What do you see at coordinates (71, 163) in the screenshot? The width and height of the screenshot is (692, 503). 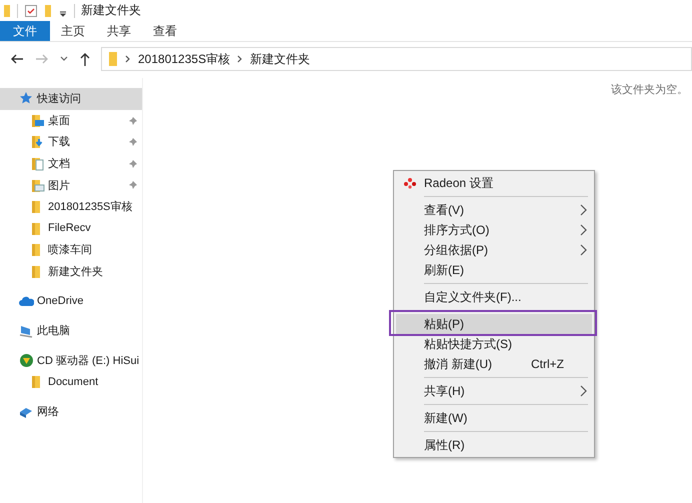 I see `sidebar-item: 文档` at bounding box center [71, 163].